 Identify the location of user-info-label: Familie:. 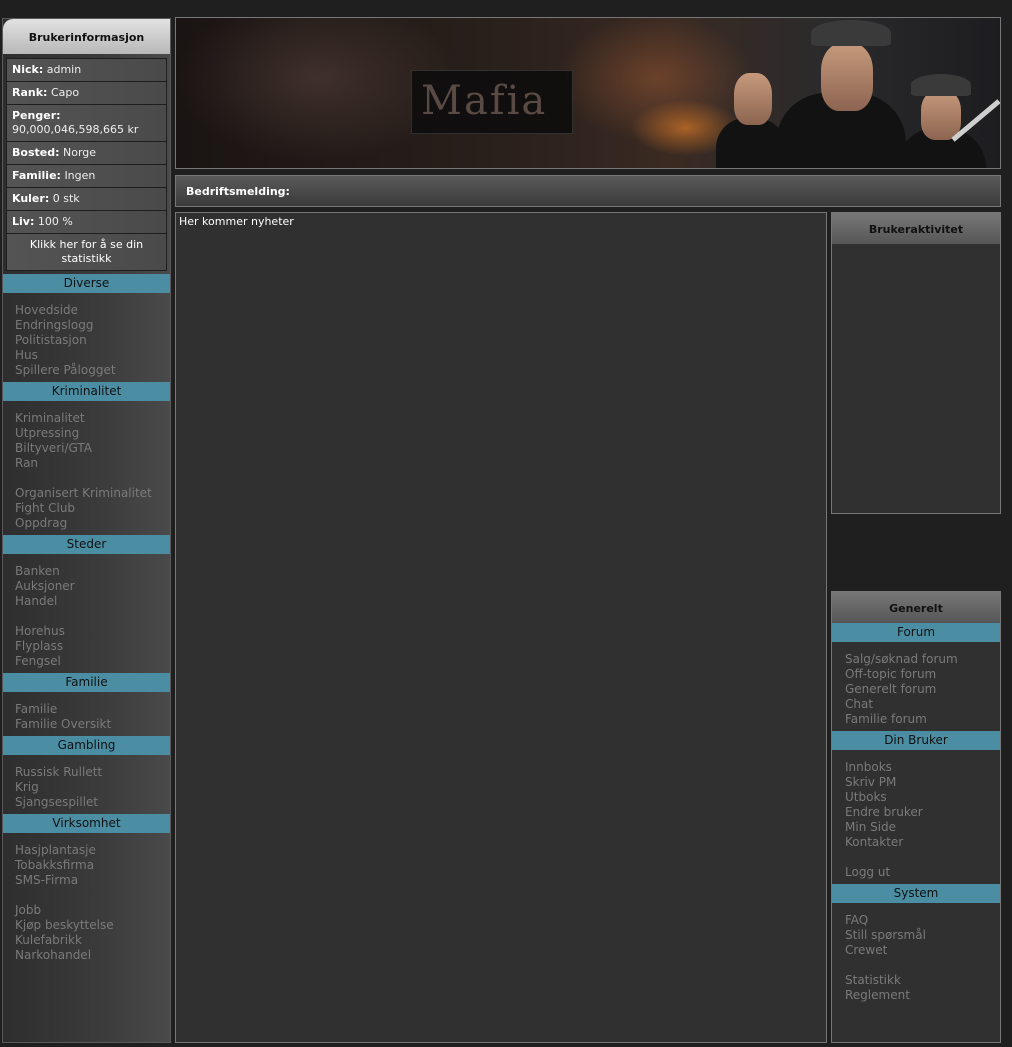
(36, 175).